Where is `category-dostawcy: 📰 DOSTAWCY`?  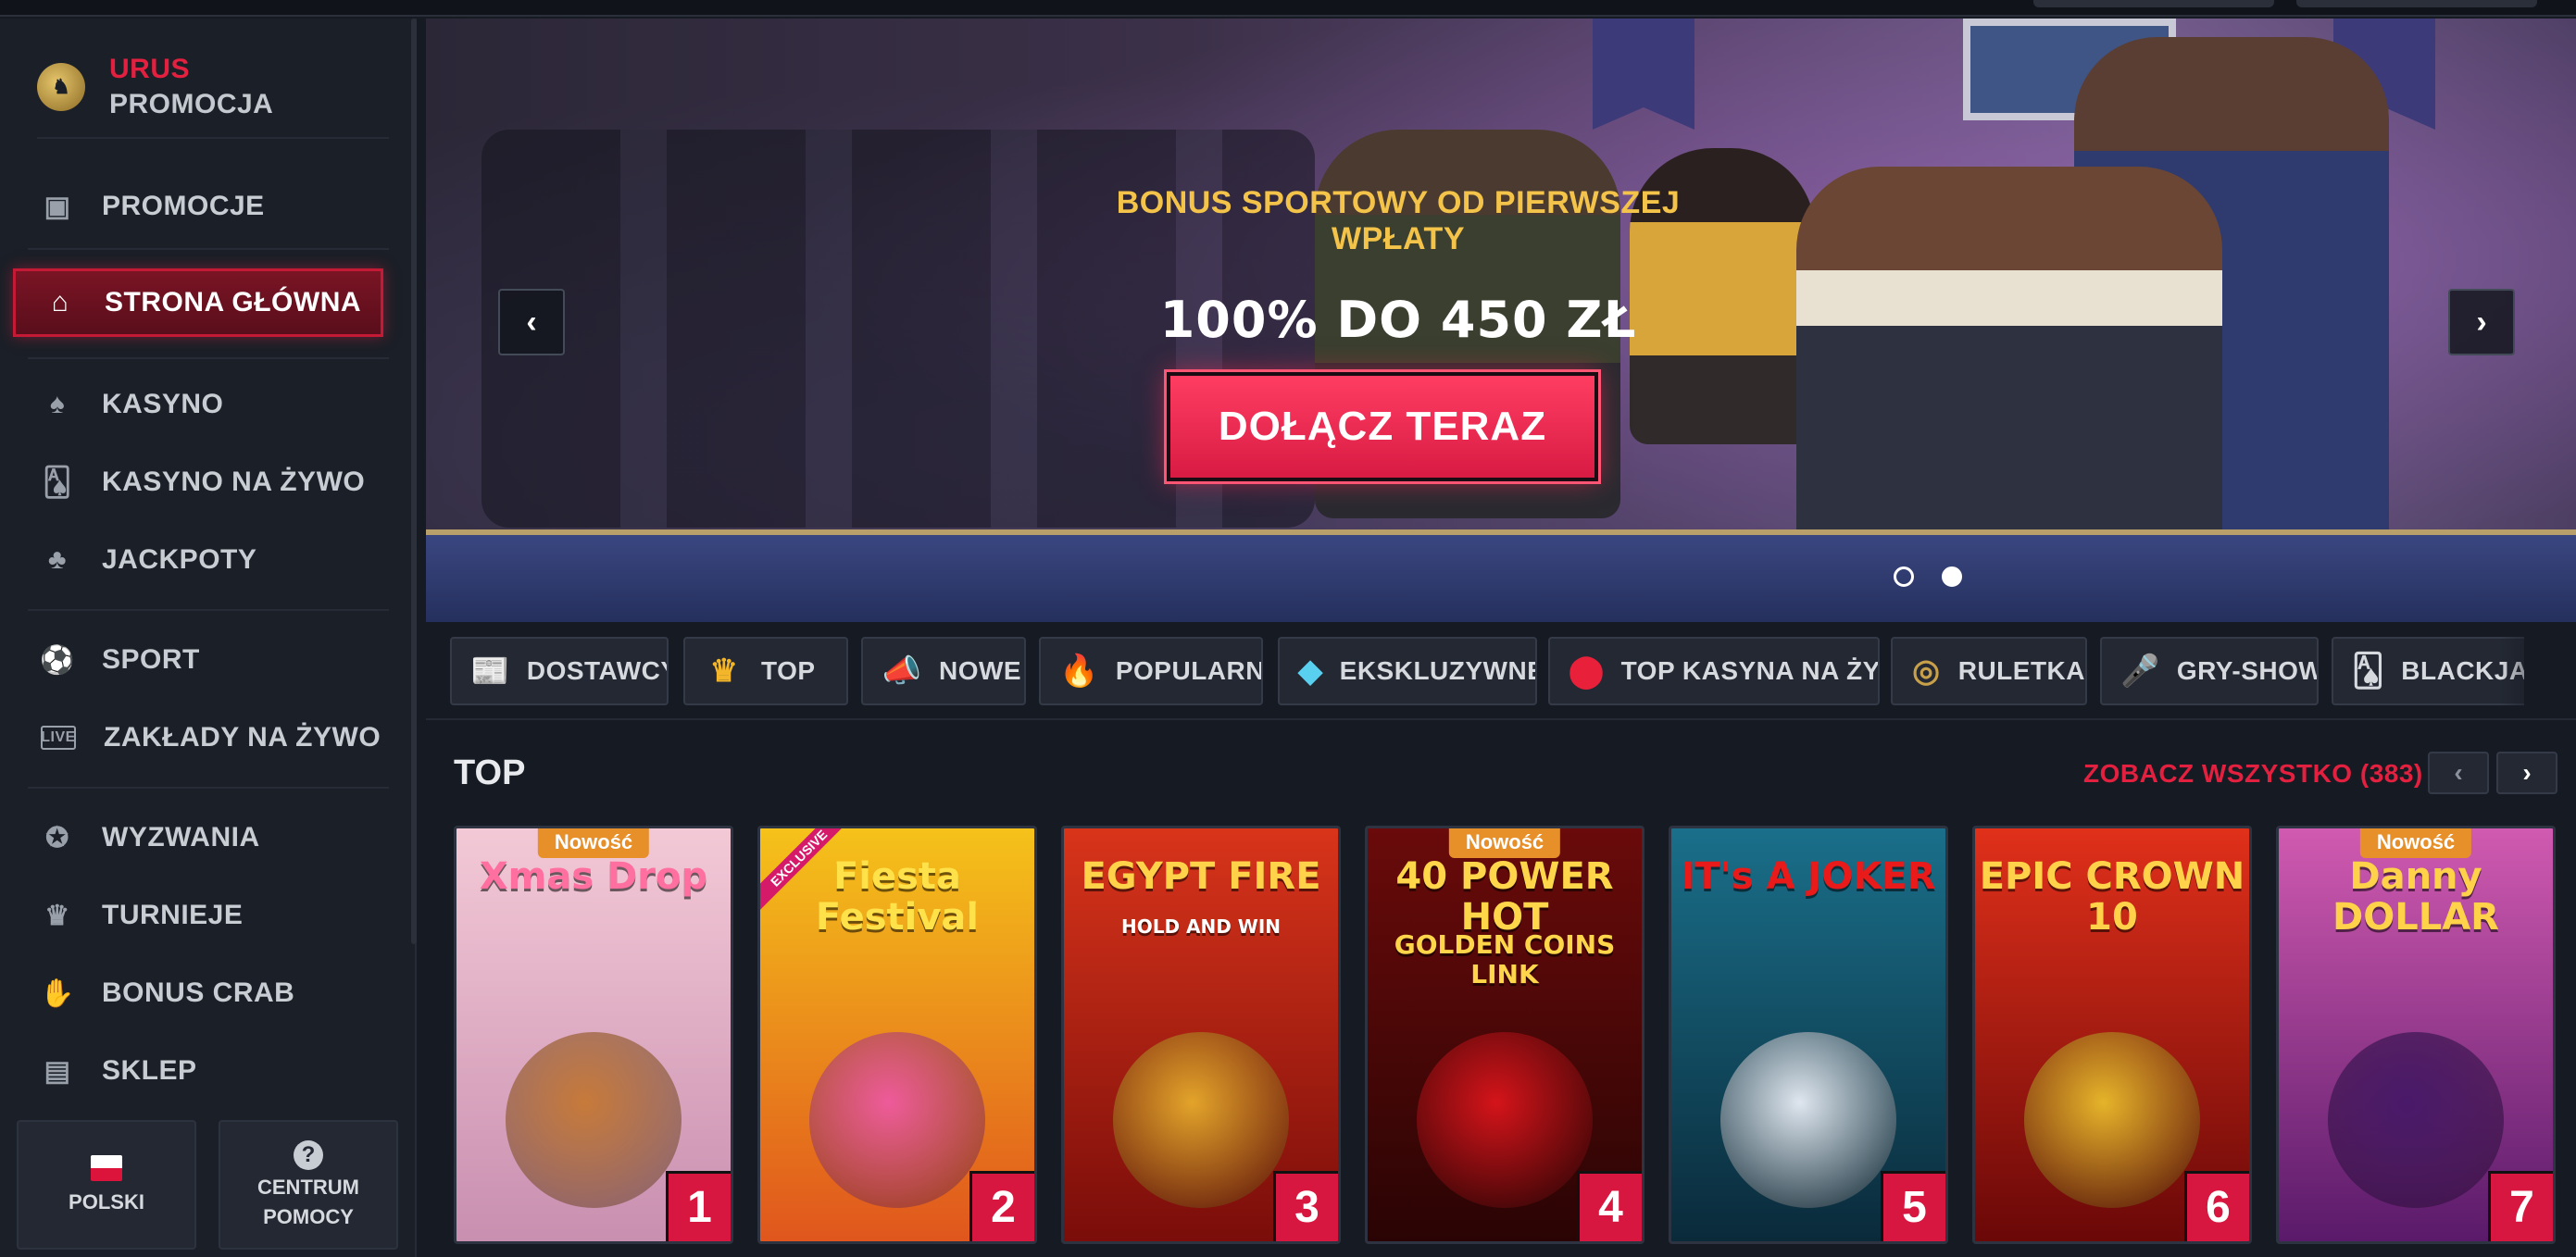 category-dostawcy: 📰 DOSTAWCY is located at coordinates (560, 671).